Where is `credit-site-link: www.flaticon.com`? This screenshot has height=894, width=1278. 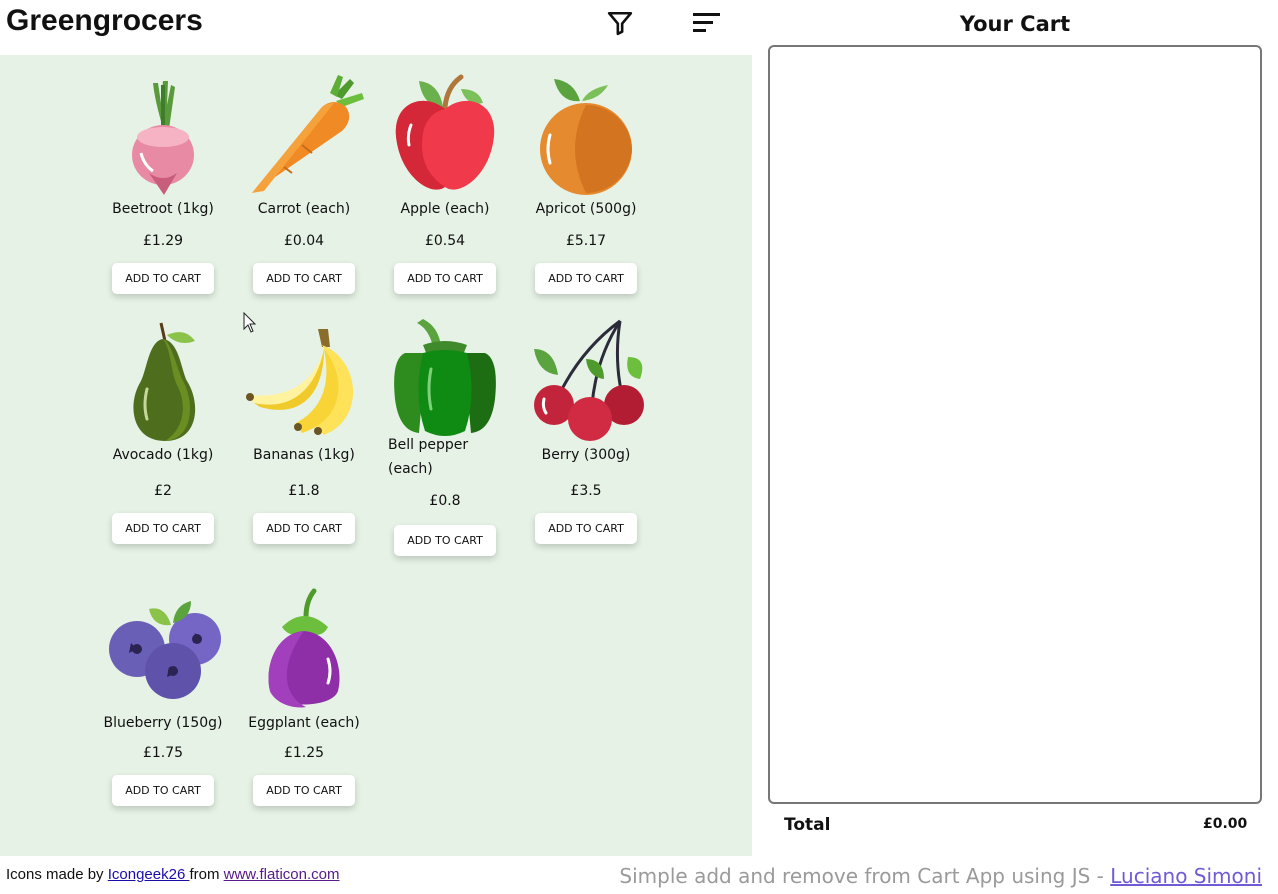
credit-site-link: www.flaticon.com is located at coordinates (282, 874).